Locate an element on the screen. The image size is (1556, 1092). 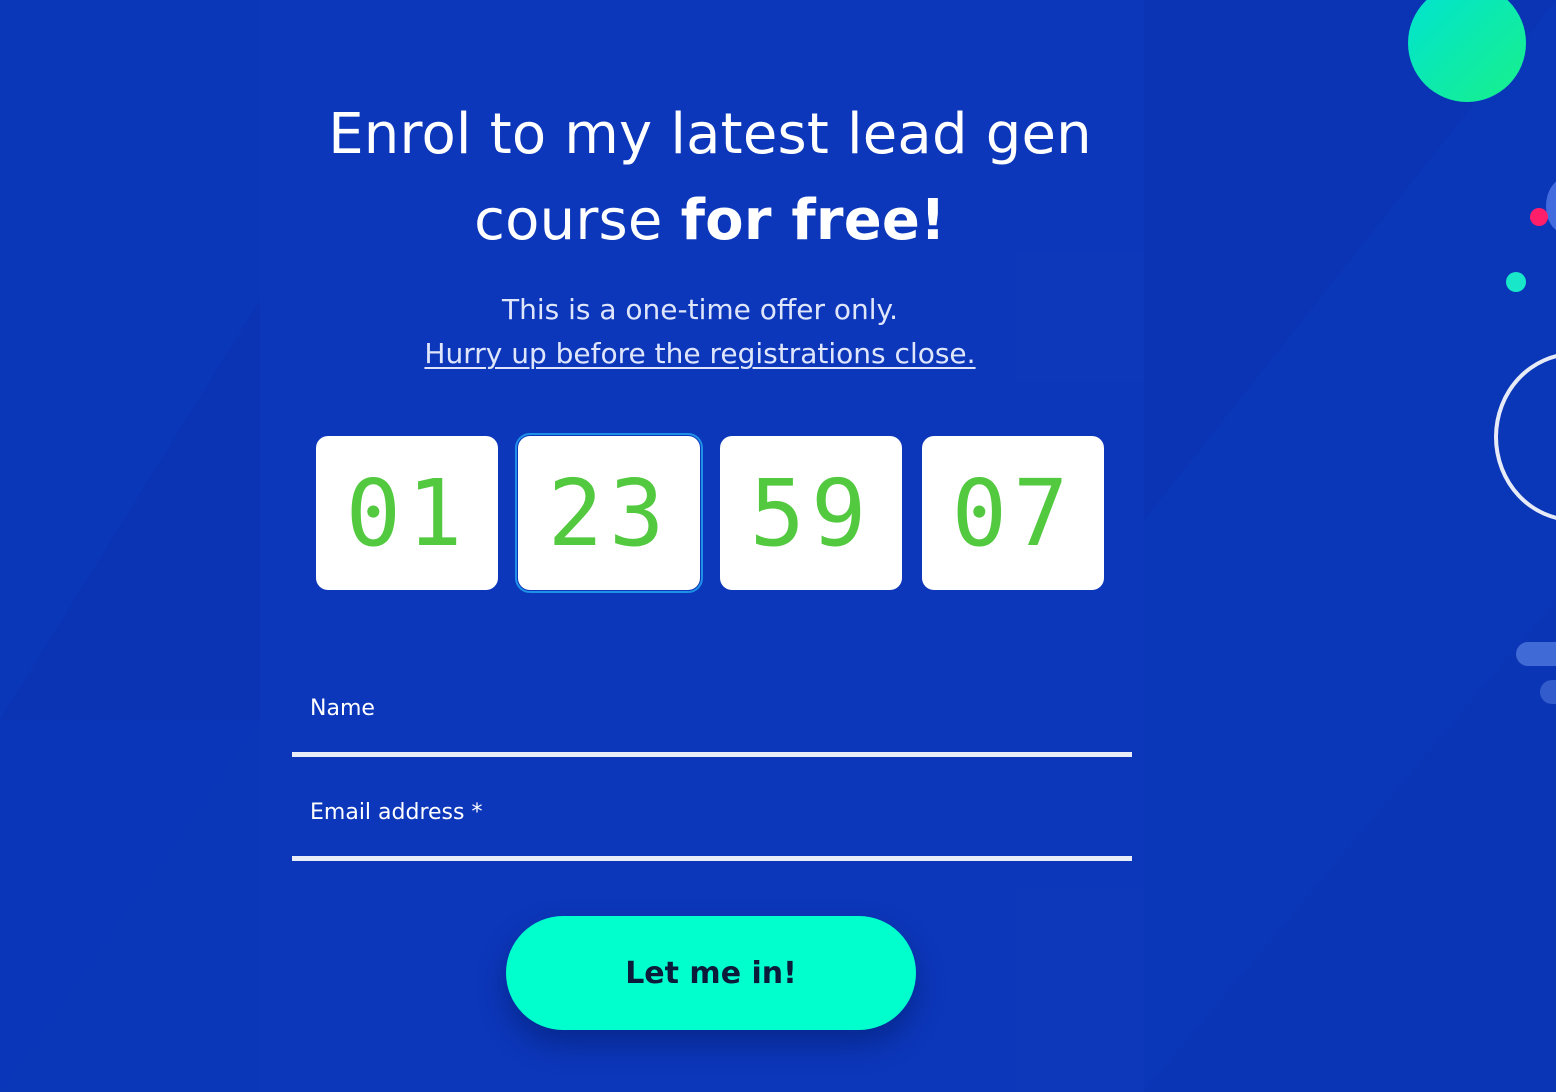
name-field: Name is located at coordinates (712, 717).